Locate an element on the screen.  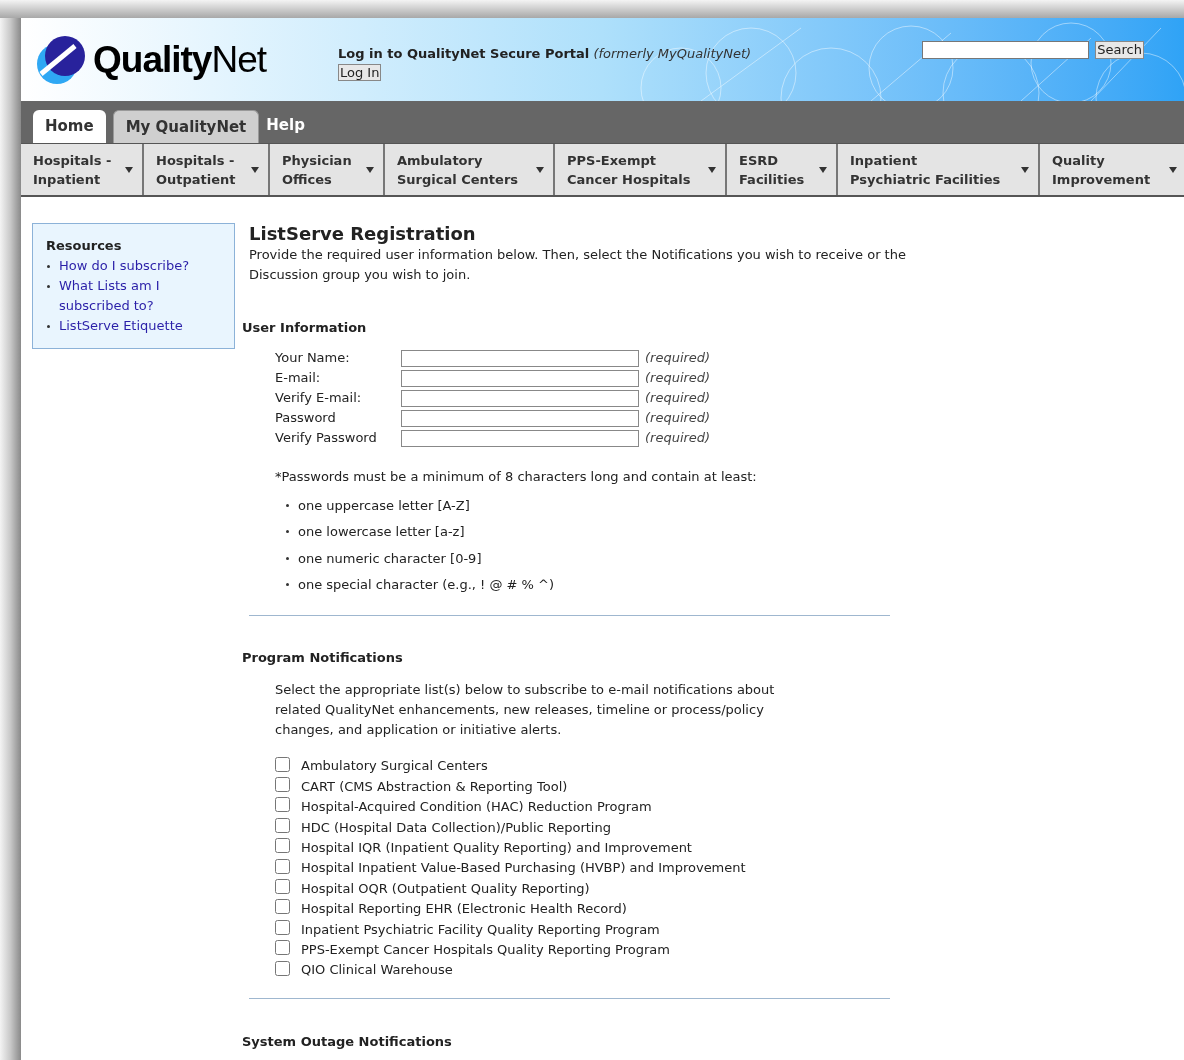
search-field is located at coordinates (1006, 49).